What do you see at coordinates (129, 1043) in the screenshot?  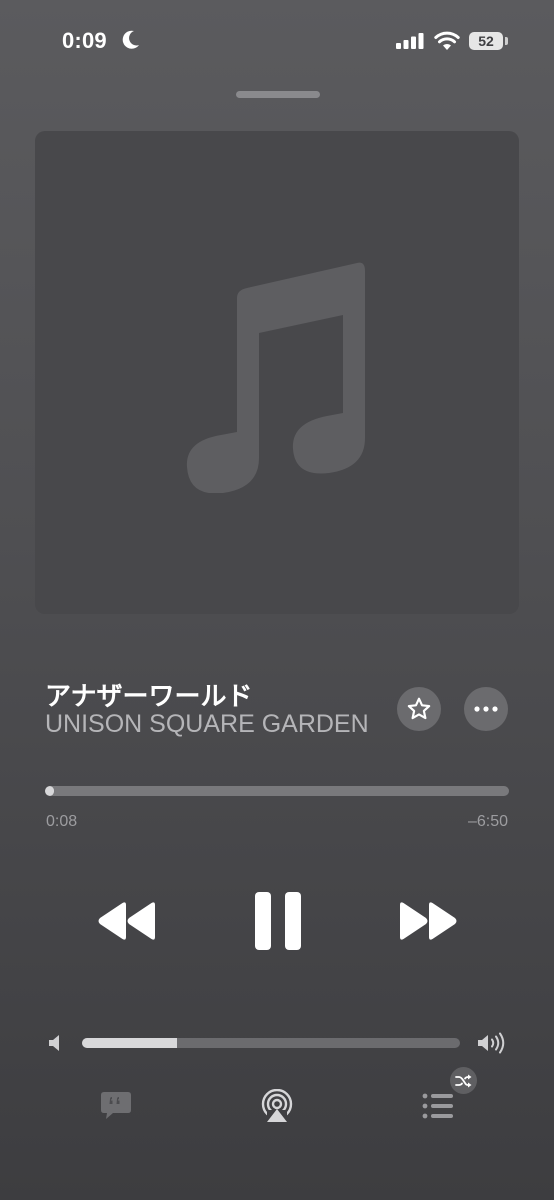 I see `volume-level-fill` at bounding box center [129, 1043].